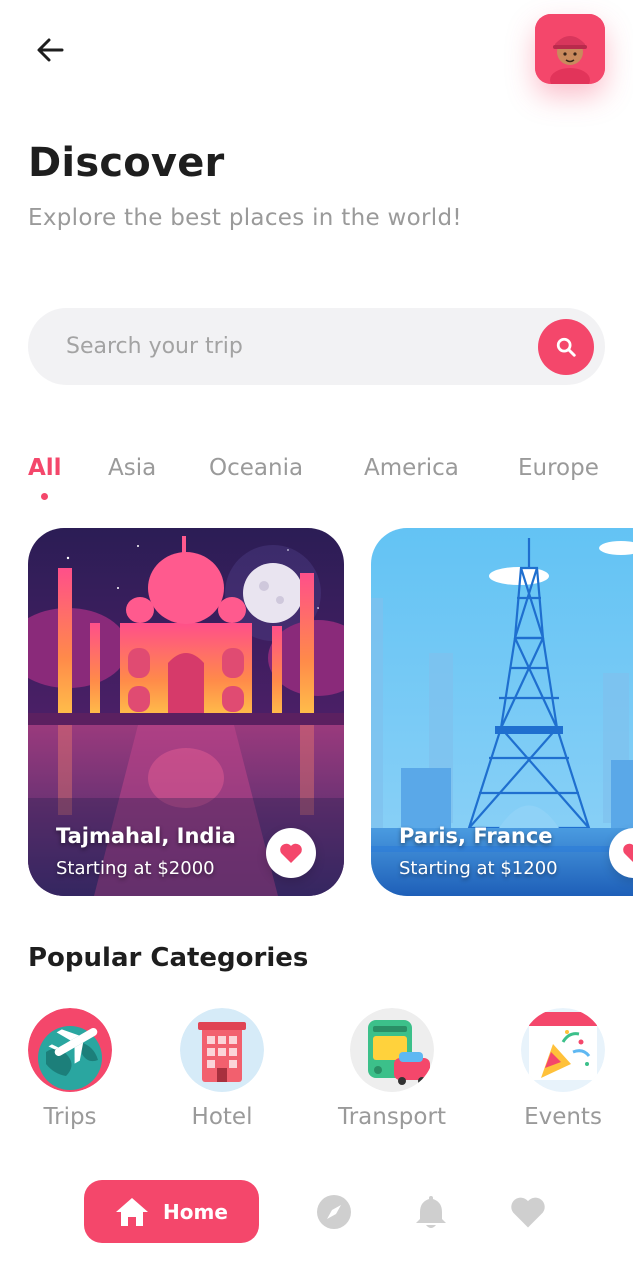  I want to click on airplane-globe-icon, so click(70, 1050).